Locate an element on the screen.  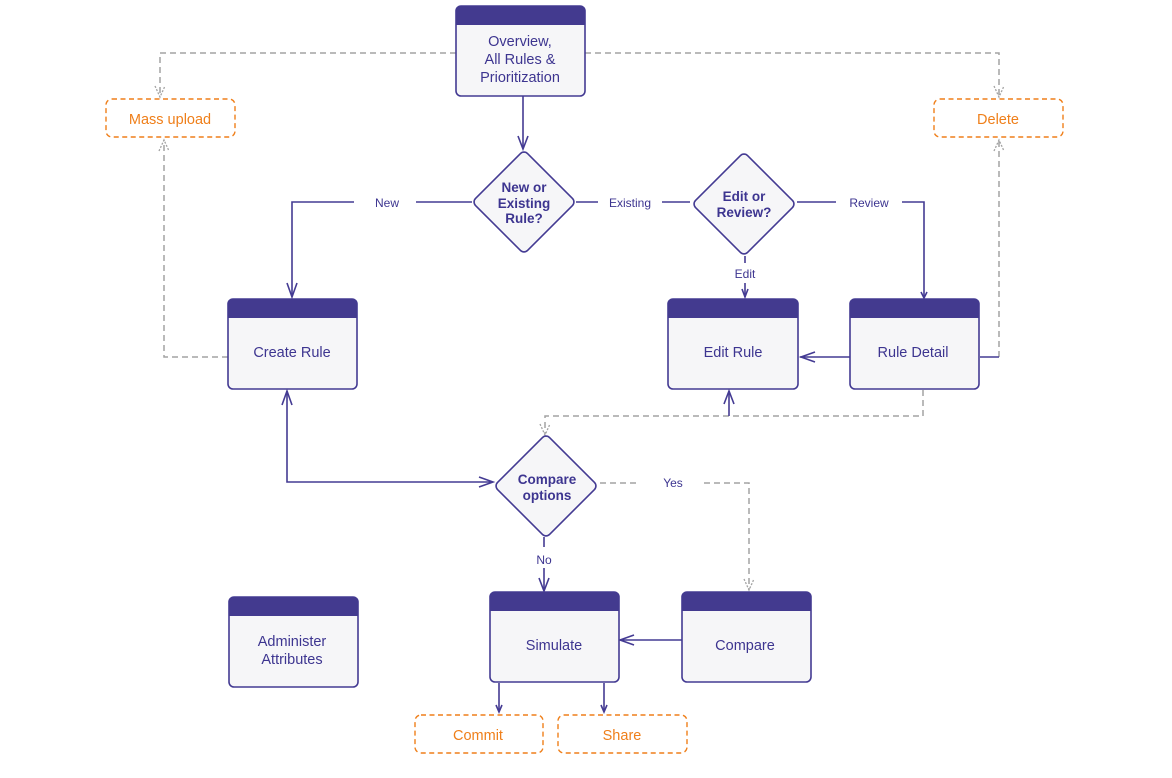
node-edit-rule: Edit Rule is located at coordinates (733, 344).